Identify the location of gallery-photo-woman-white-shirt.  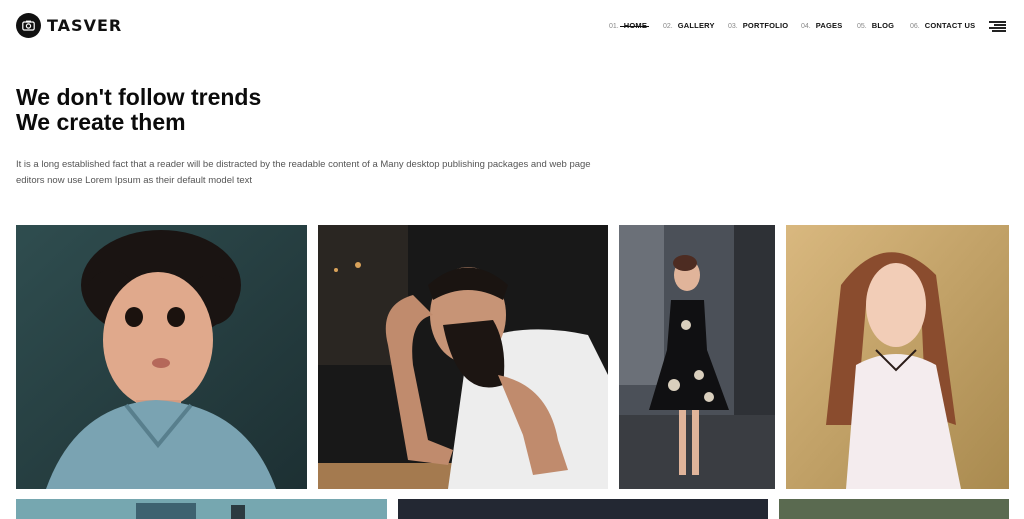
(897, 357).